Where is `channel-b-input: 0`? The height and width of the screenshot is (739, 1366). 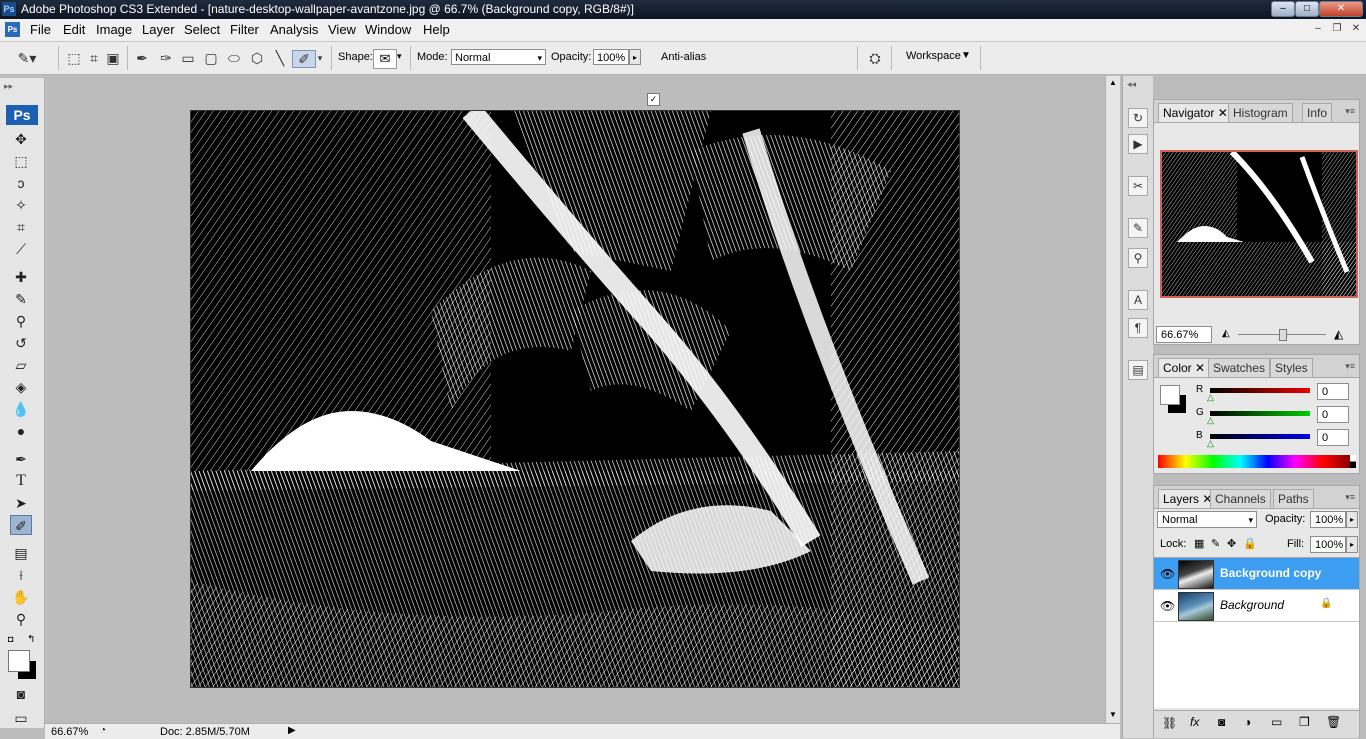 channel-b-input: 0 is located at coordinates (1333, 437).